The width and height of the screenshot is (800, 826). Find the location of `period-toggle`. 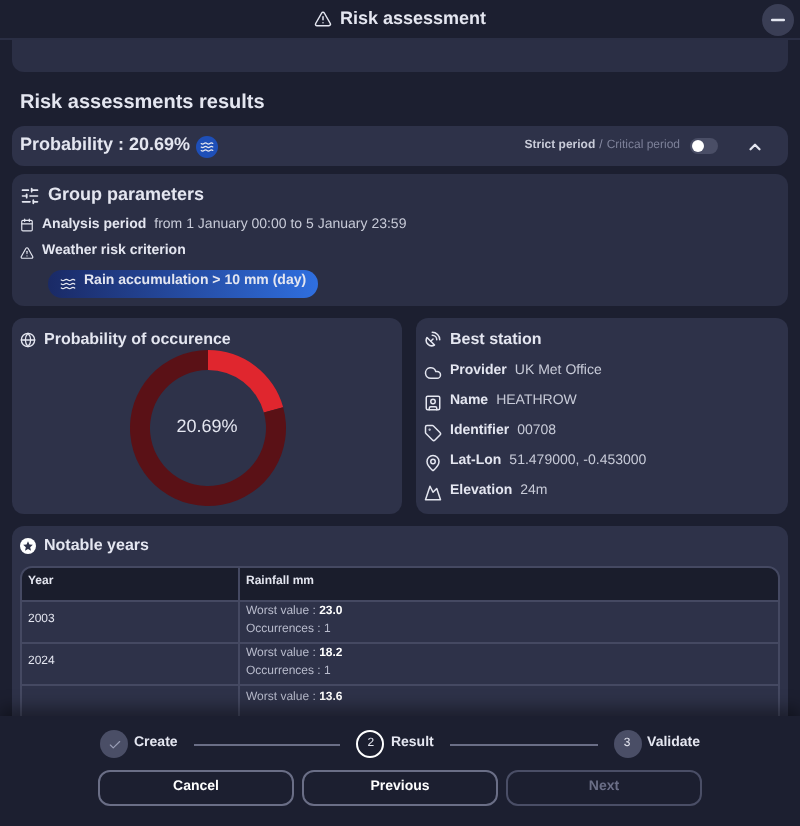

period-toggle is located at coordinates (704, 146).